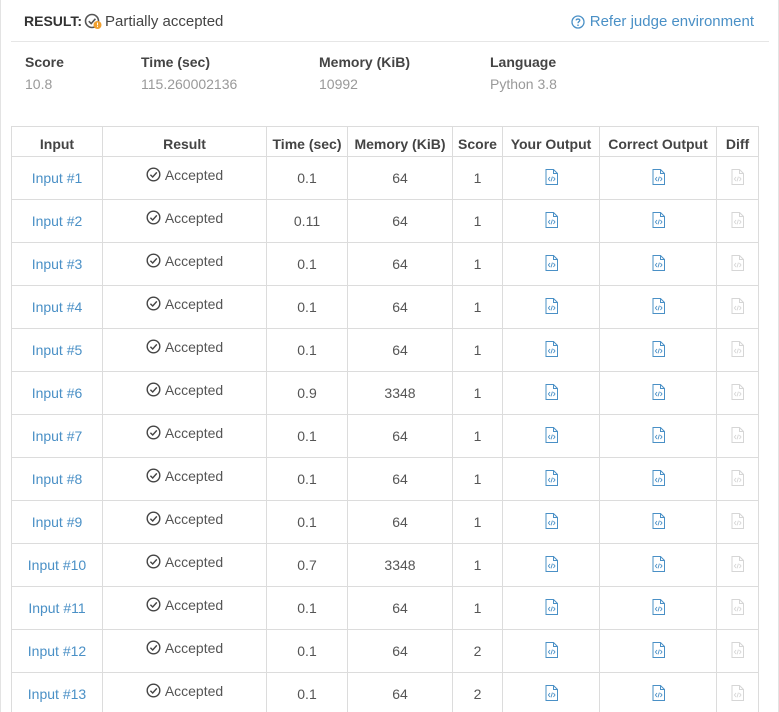 The height and width of the screenshot is (712, 779). I want to click on table-row: Input #10 Accepted 0.7 3348 1, so click(385, 565).